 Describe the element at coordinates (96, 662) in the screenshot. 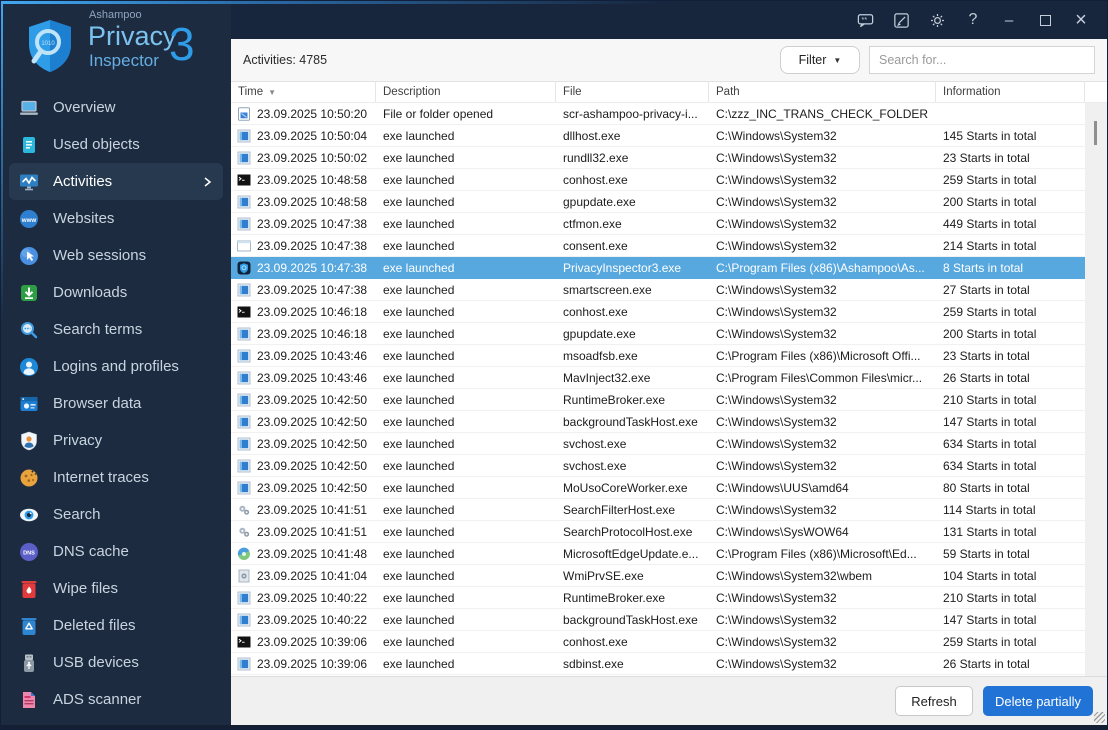

I see `sidebar-item-label: USB devices` at that location.